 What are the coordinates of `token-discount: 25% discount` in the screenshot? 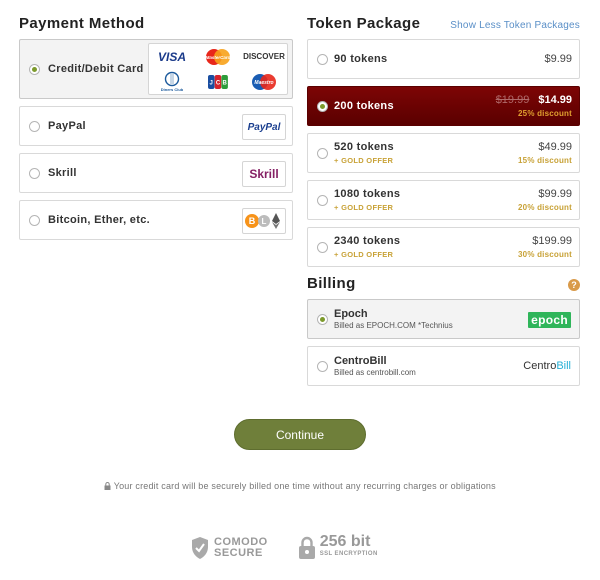 It's located at (545, 113).